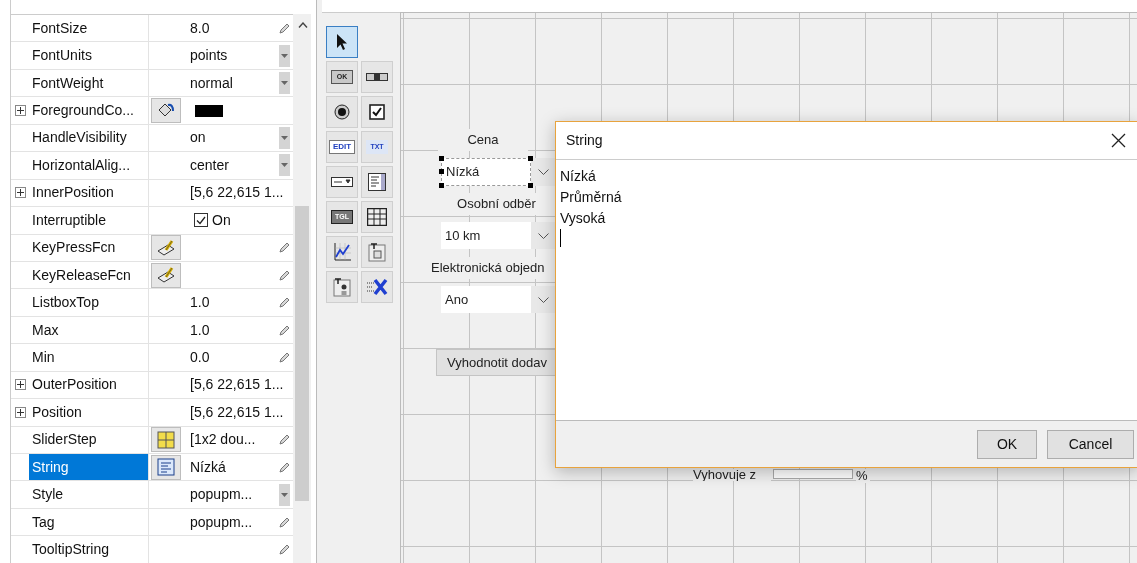  Describe the element at coordinates (1090, 444) in the screenshot. I see `dialog-button: Cancel` at that location.